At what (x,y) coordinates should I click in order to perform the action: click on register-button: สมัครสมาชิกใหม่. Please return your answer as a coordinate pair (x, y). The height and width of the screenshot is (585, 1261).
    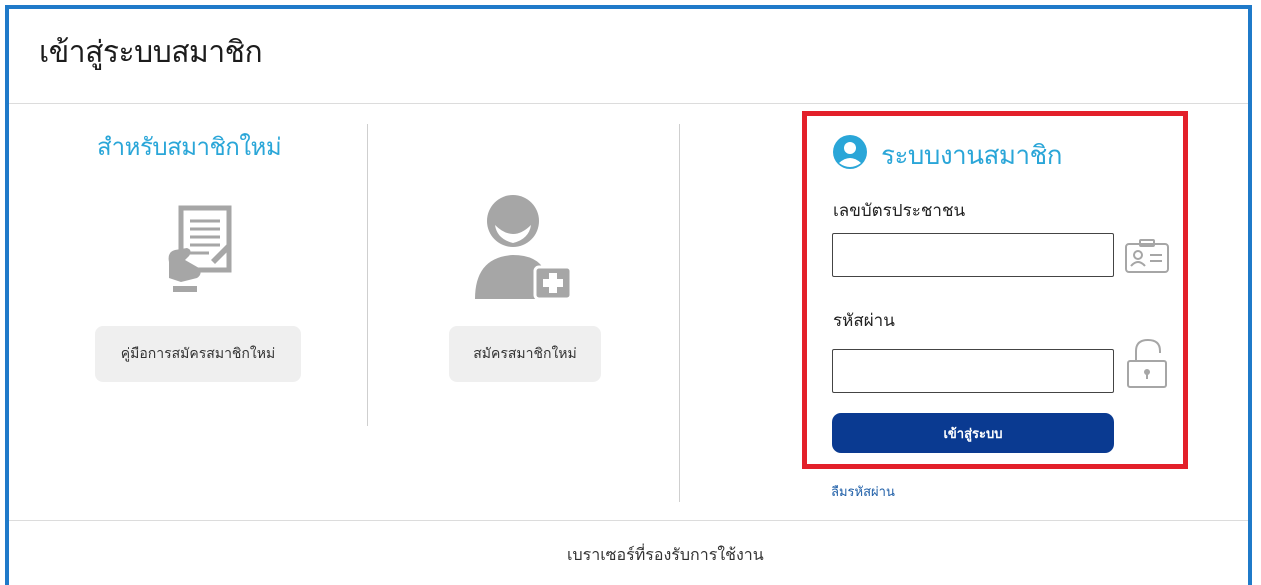
    Looking at the image, I should click on (525, 354).